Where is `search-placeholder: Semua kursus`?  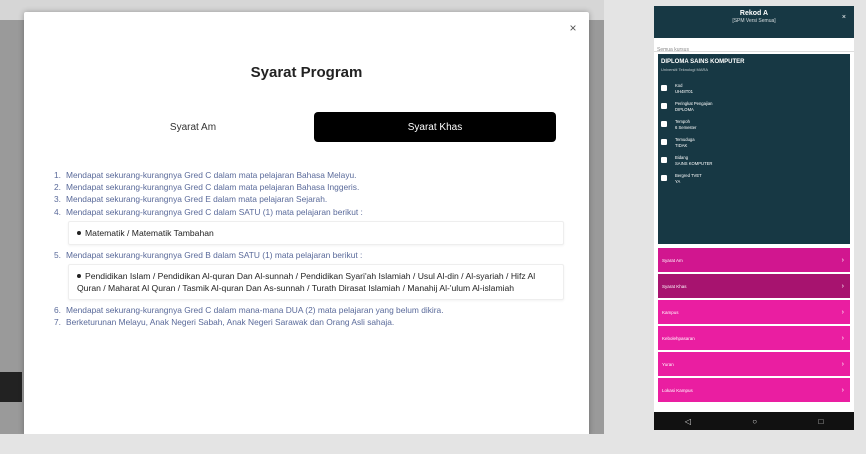 search-placeholder: Semua kursus is located at coordinates (673, 50).